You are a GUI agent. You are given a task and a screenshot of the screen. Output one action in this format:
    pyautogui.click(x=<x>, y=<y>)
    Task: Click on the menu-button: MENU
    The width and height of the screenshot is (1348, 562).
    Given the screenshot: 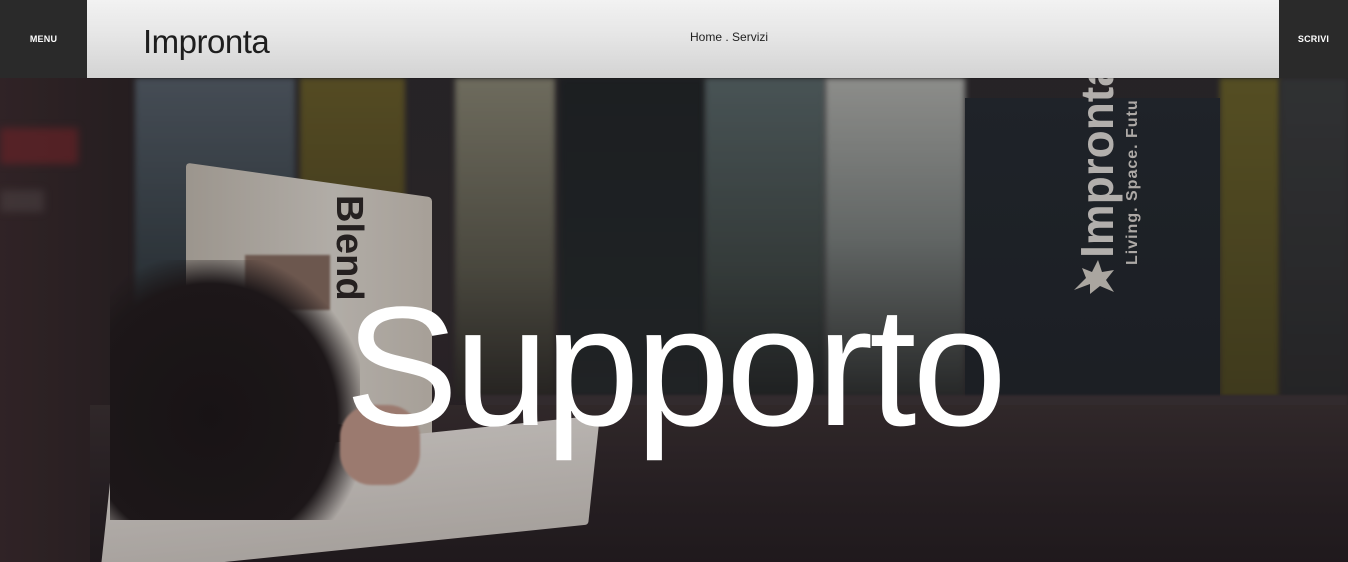 What is the action you would take?
    pyautogui.click(x=43, y=39)
    